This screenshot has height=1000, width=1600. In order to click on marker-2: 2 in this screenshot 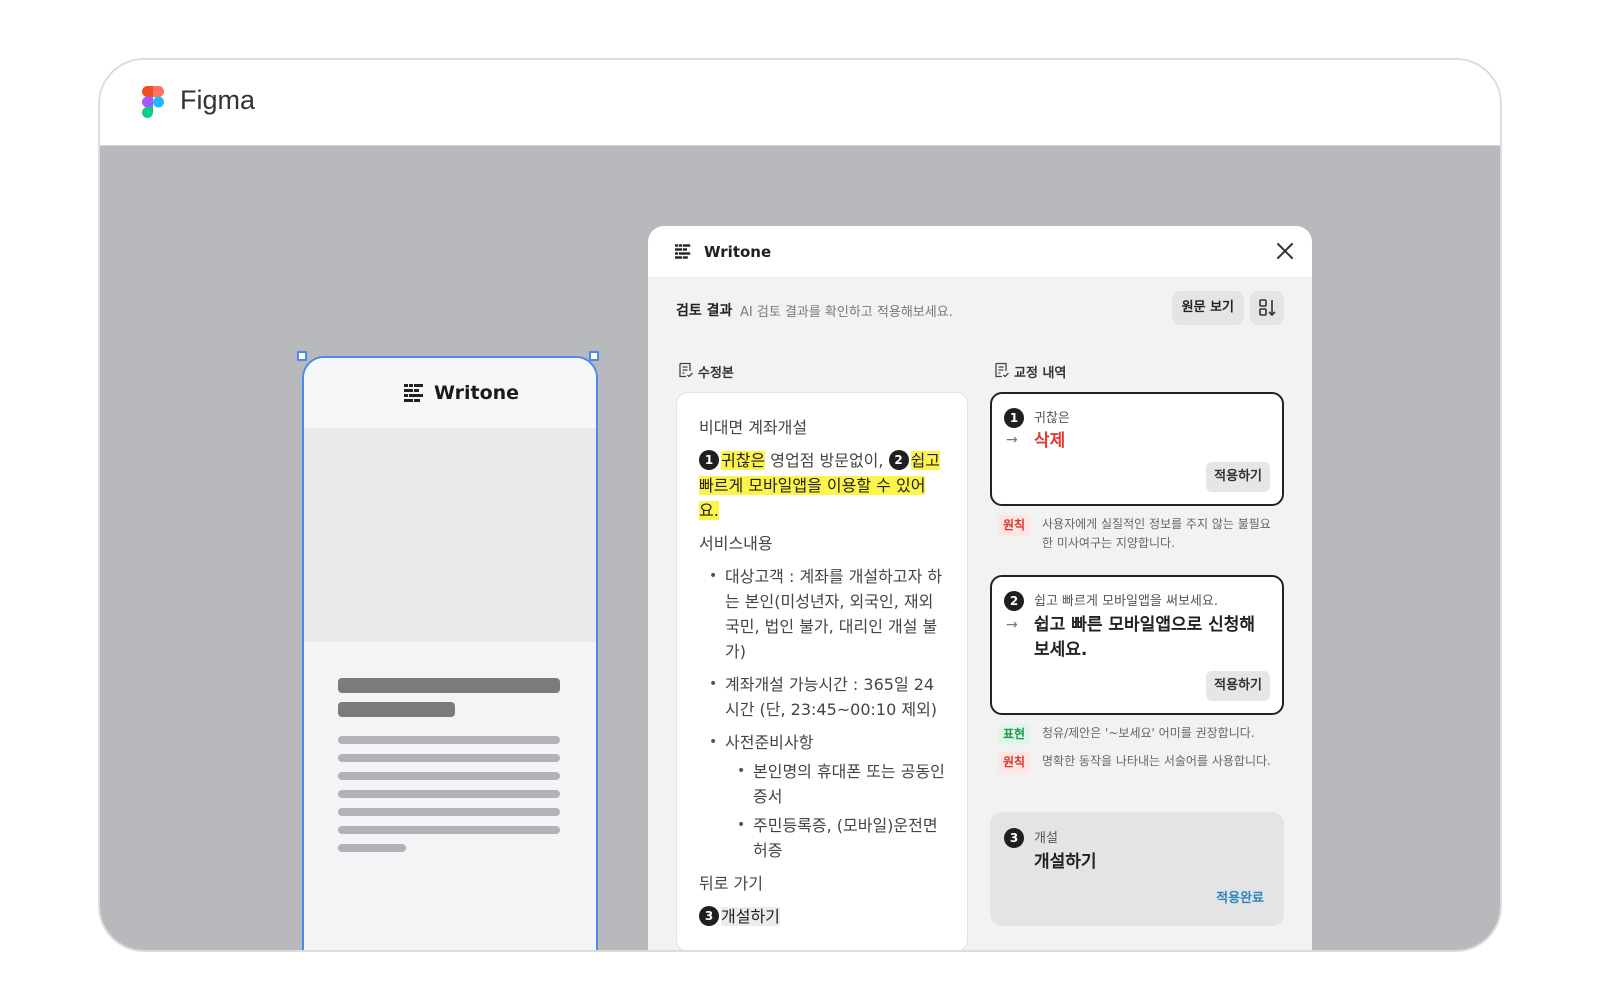, I will do `click(898, 460)`.